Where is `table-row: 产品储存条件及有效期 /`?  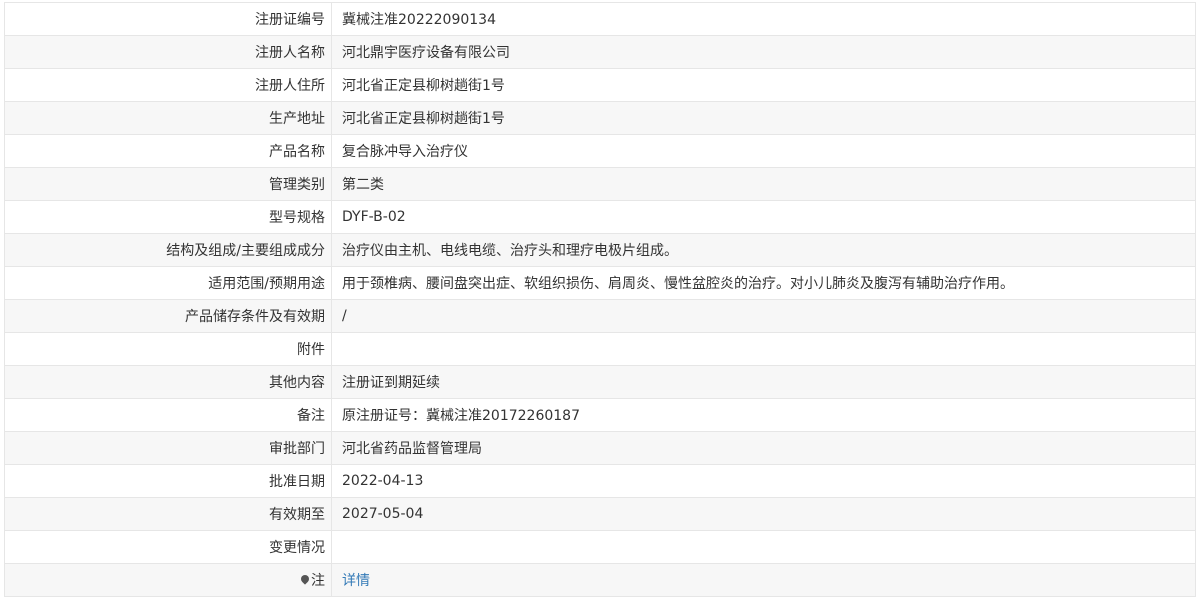 table-row: 产品储存条件及有效期 / is located at coordinates (600, 316).